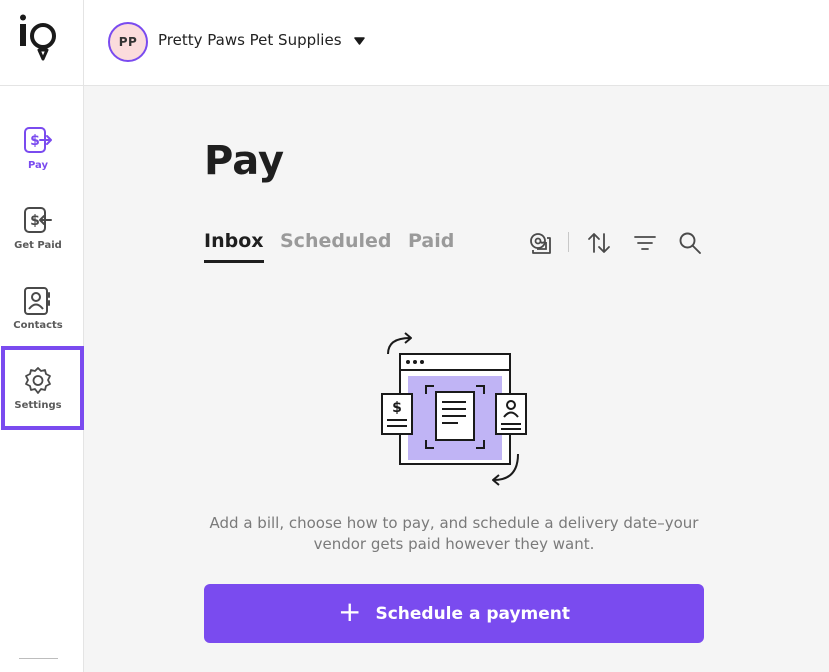 The image size is (829, 672). I want to click on tab-scheduled: Scheduled, so click(336, 241).